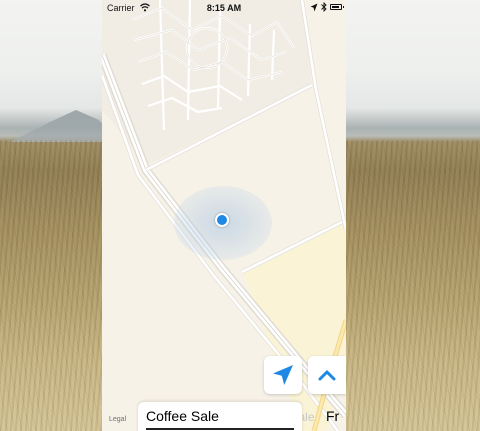 This screenshot has width=480, height=431. I want to click on place-card-title: Fr, so click(333, 416).